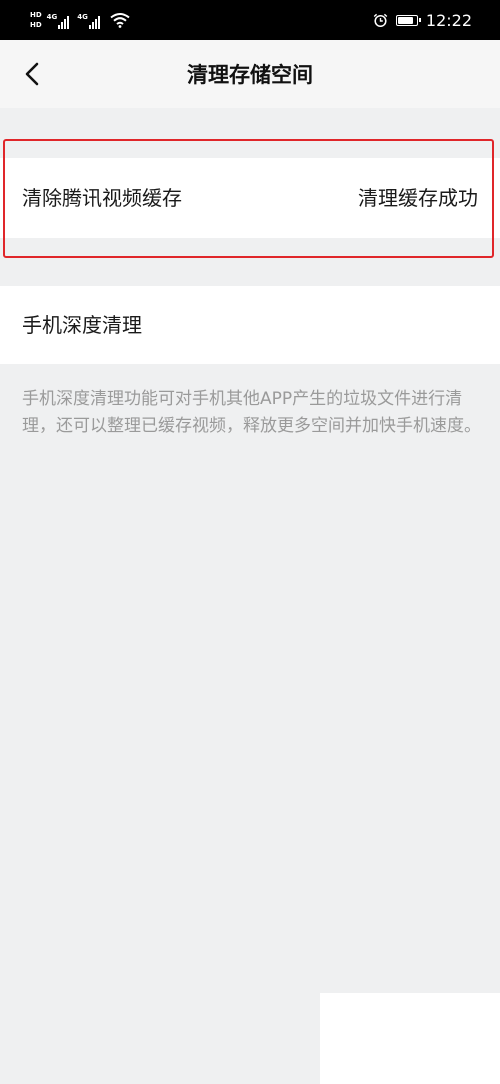 This screenshot has width=500, height=1084. I want to click on deep-clean-label: 手机深度清理, so click(82, 325).